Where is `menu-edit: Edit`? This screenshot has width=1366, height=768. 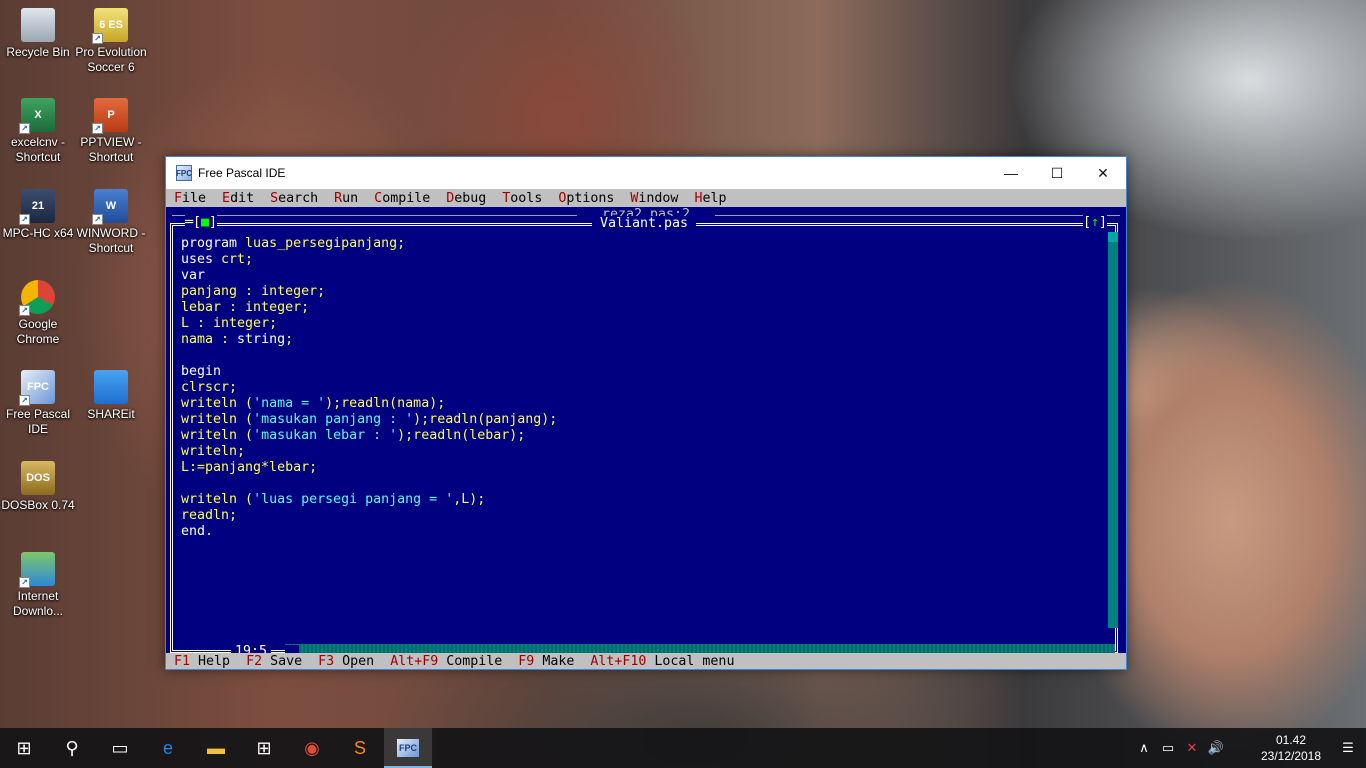
menu-edit: Edit is located at coordinates (238, 198).